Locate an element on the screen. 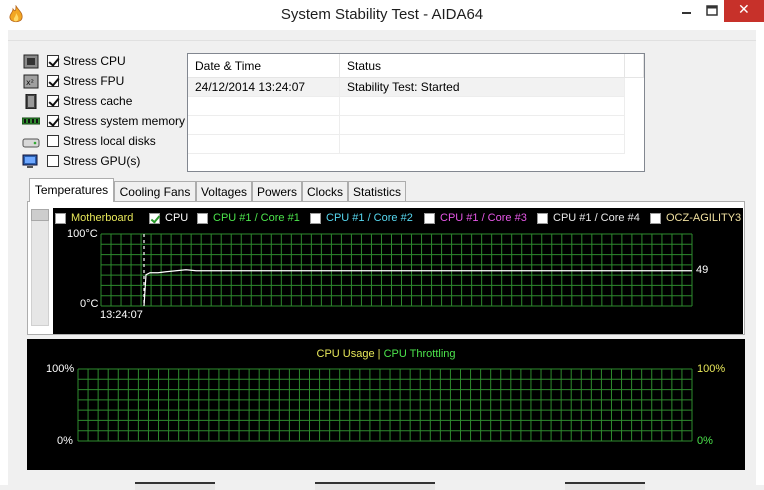 The image size is (764, 490). cpu-usage-grid is located at coordinates (385, 405).